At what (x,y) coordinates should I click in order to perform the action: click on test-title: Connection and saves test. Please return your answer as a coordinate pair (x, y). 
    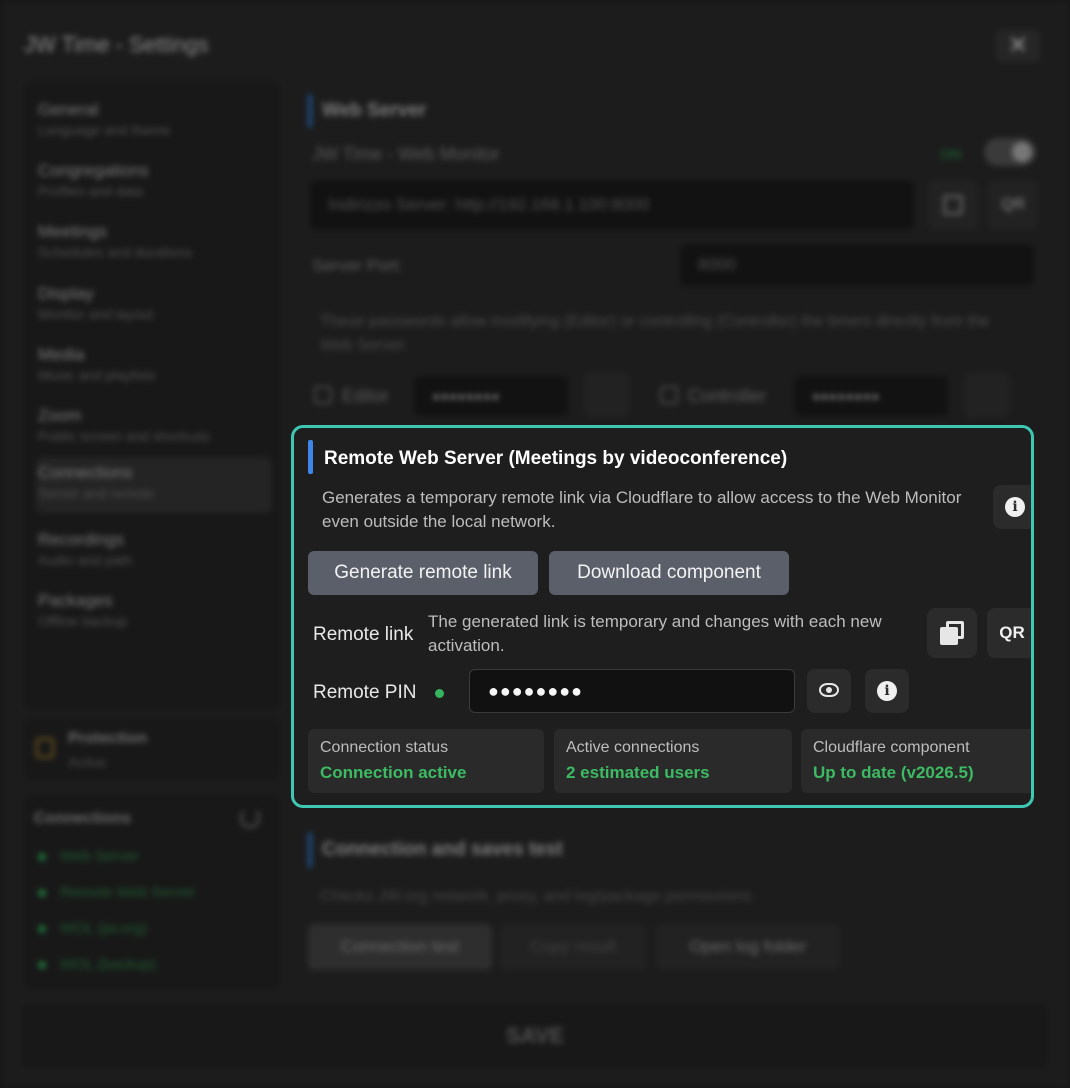
    Looking at the image, I should click on (442, 849).